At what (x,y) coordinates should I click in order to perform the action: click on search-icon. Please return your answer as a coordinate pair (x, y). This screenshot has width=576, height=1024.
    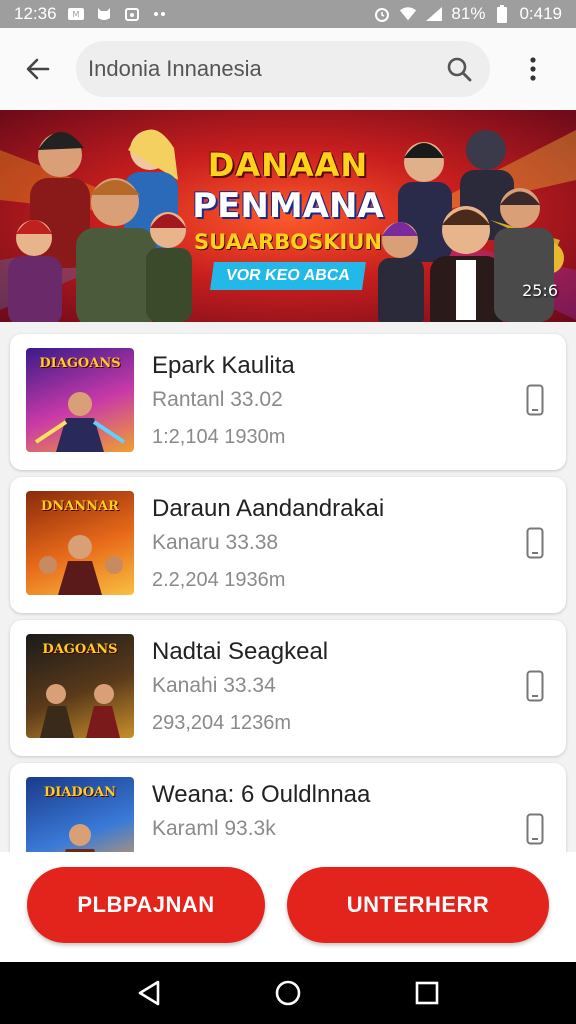
    Looking at the image, I should click on (459, 69).